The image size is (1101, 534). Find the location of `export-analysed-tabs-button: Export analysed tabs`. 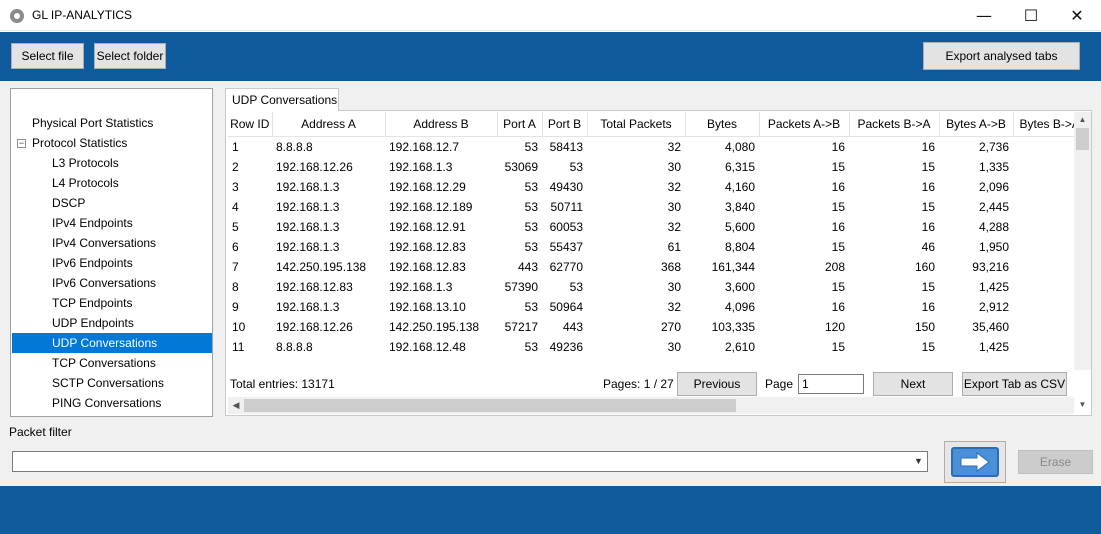

export-analysed-tabs-button: Export analysed tabs is located at coordinates (1001, 56).